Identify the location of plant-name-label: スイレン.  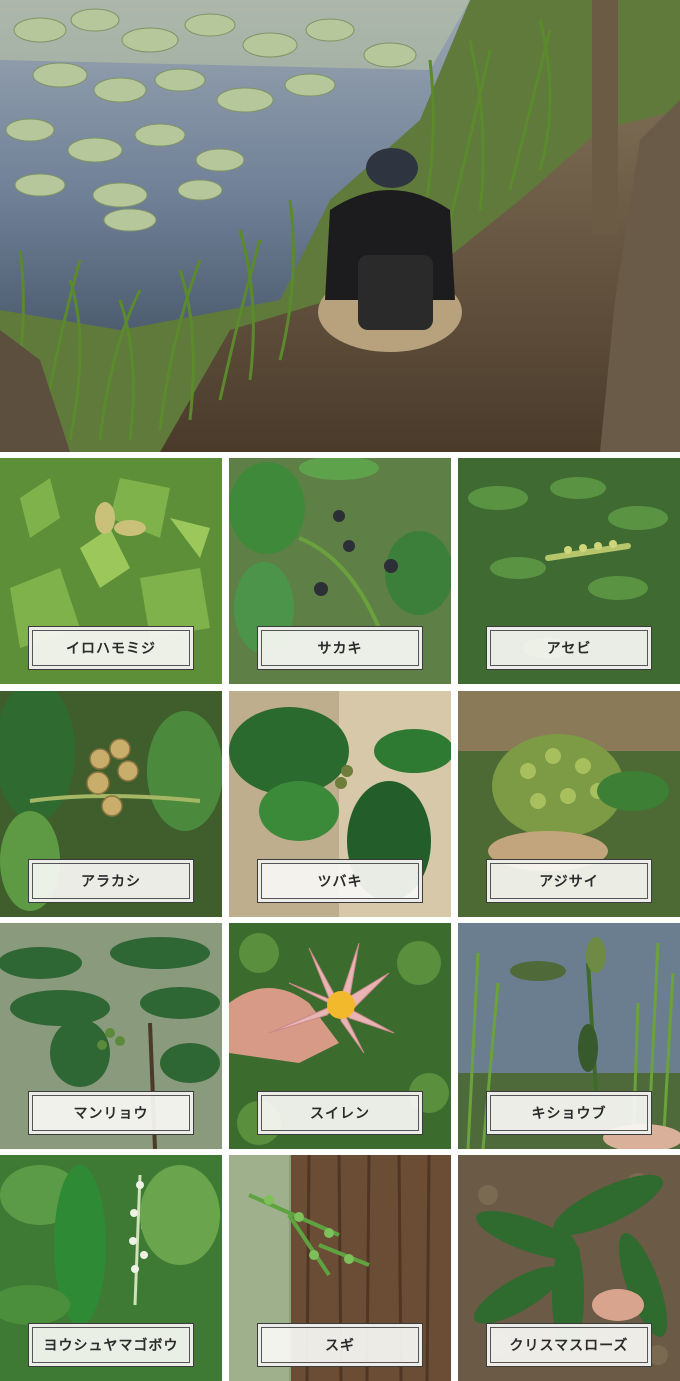
(340, 1113).